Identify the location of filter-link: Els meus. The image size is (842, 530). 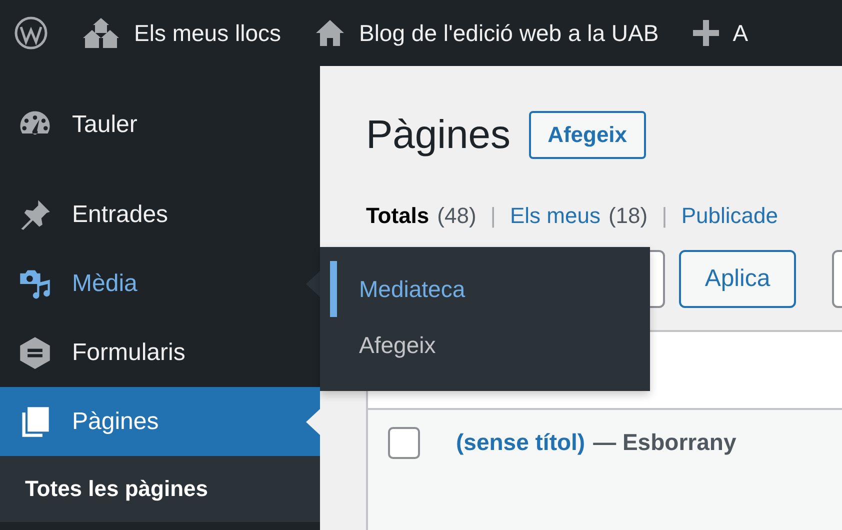
(555, 216).